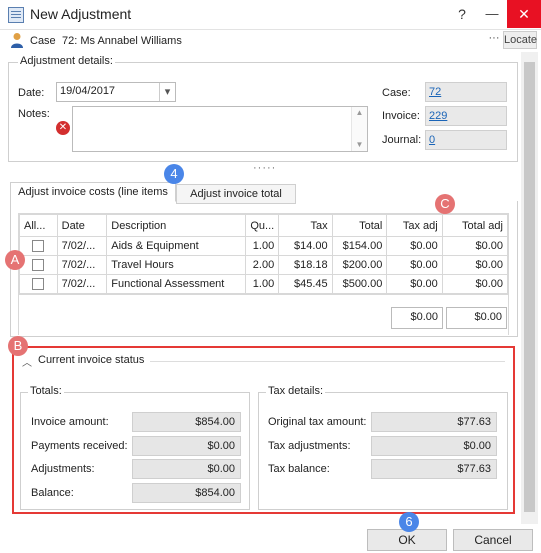  What do you see at coordinates (520, 40) in the screenshot?
I see `locate-button: Locate` at bounding box center [520, 40].